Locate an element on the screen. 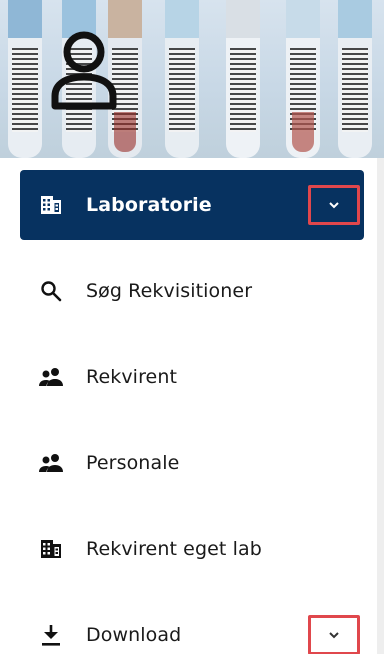  nav-item-sog-rekvisitioner: Søg Rekvisitioner is located at coordinates (192, 291).